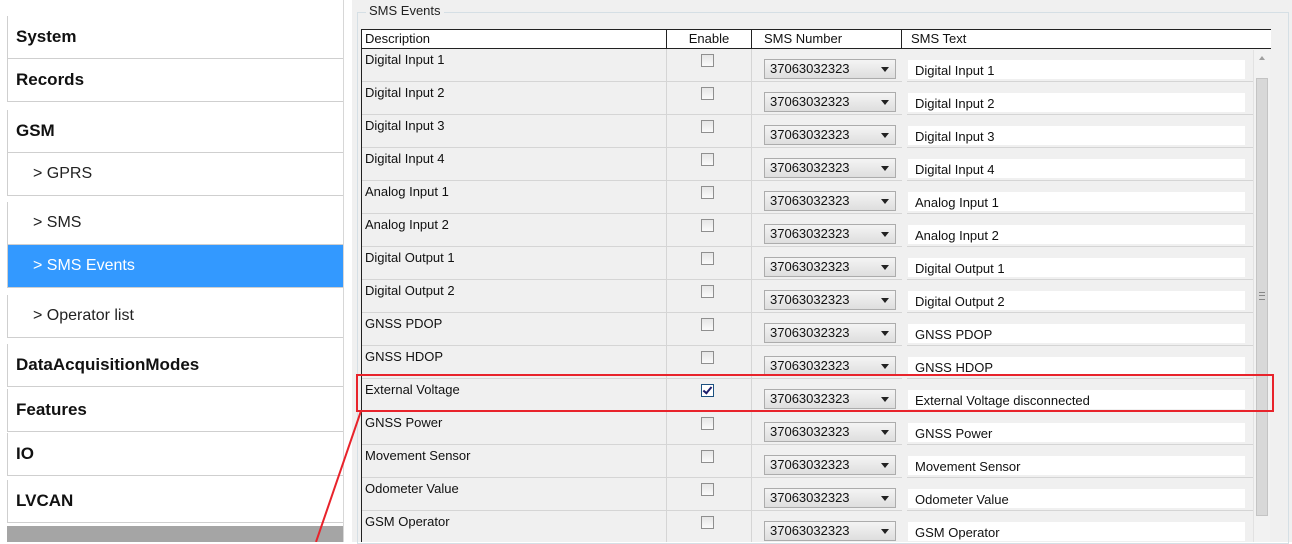  I want to click on event-description: GSM Operator, so click(514, 526).